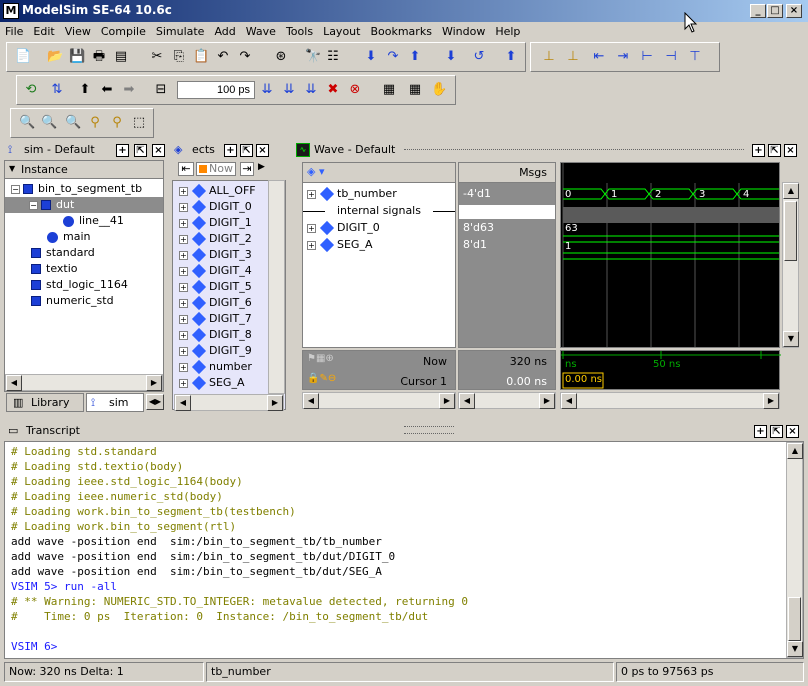  I want to click on menu-layout: Layout, so click(341, 32).